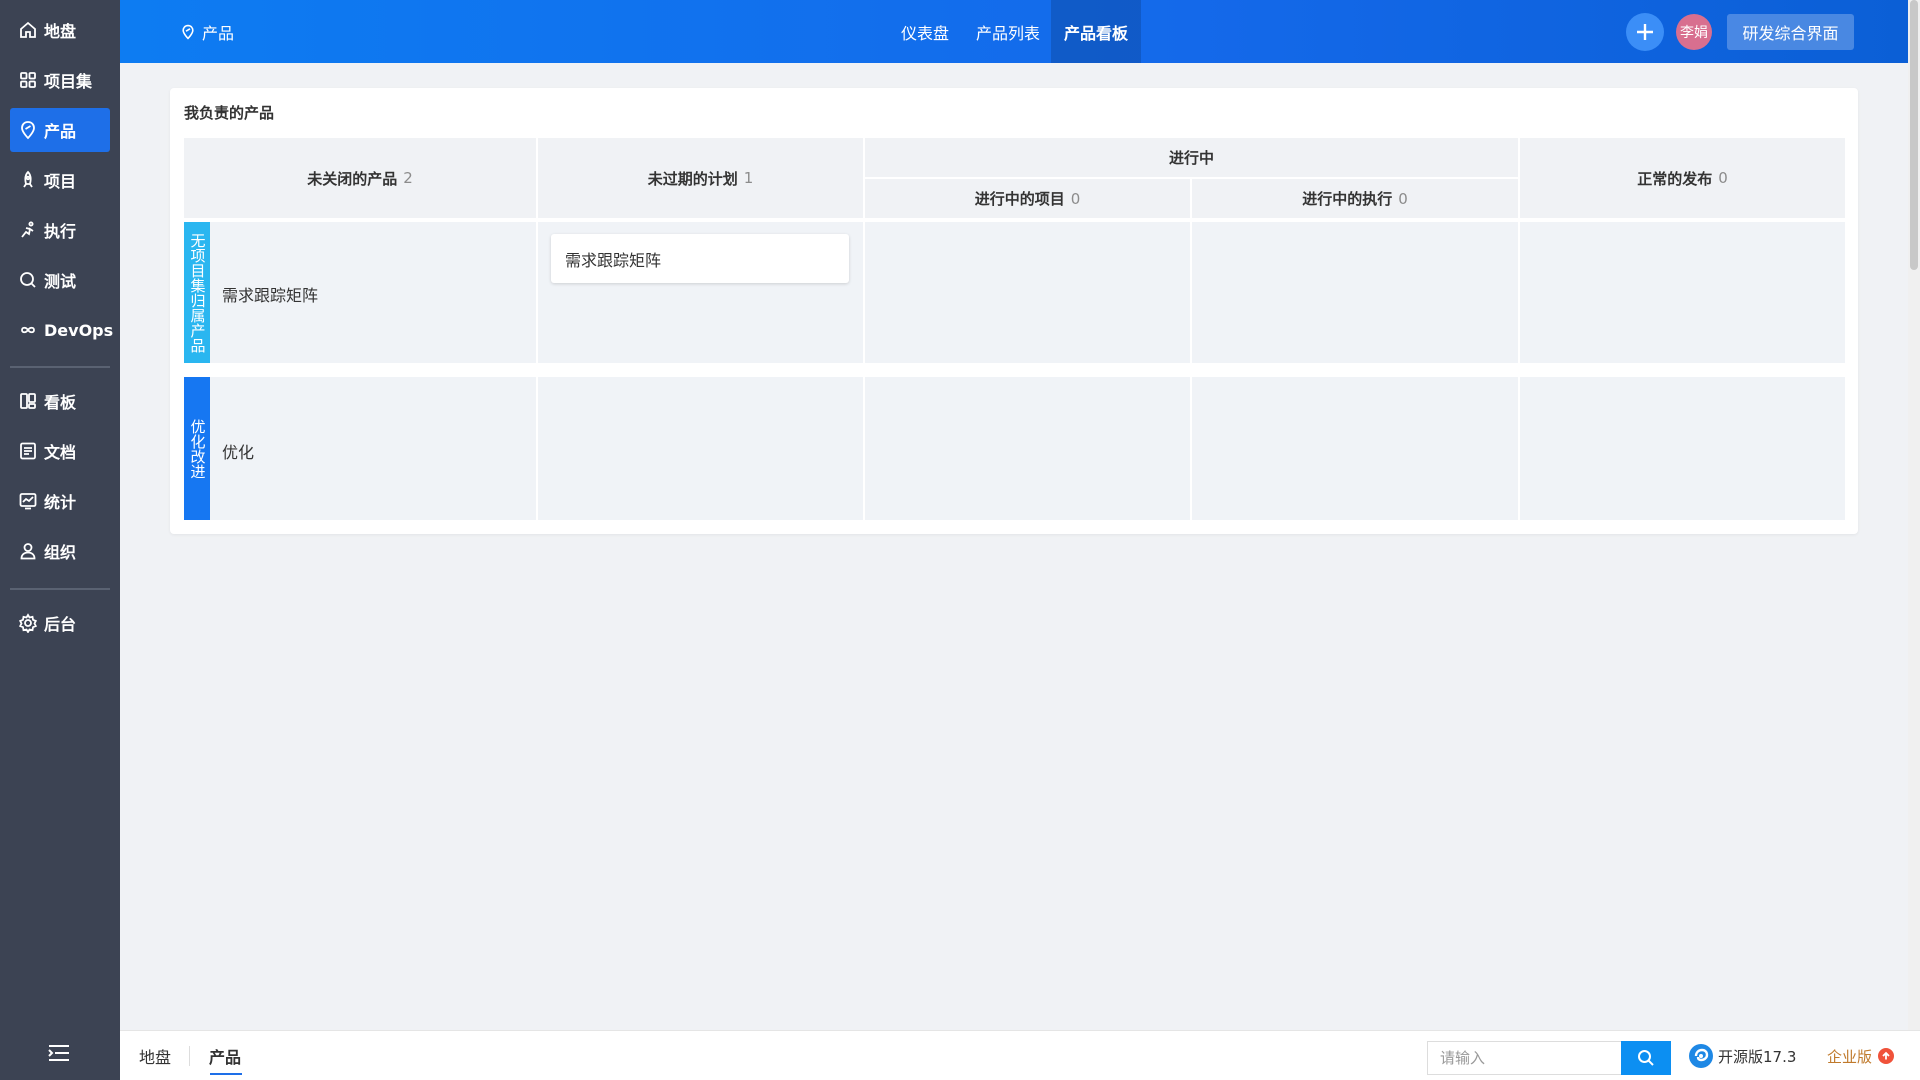 Image resolution: width=1920 pixels, height=1080 pixels. What do you see at coordinates (373, 448) in the screenshot?
I see `product-cell` at bounding box center [373, 448].